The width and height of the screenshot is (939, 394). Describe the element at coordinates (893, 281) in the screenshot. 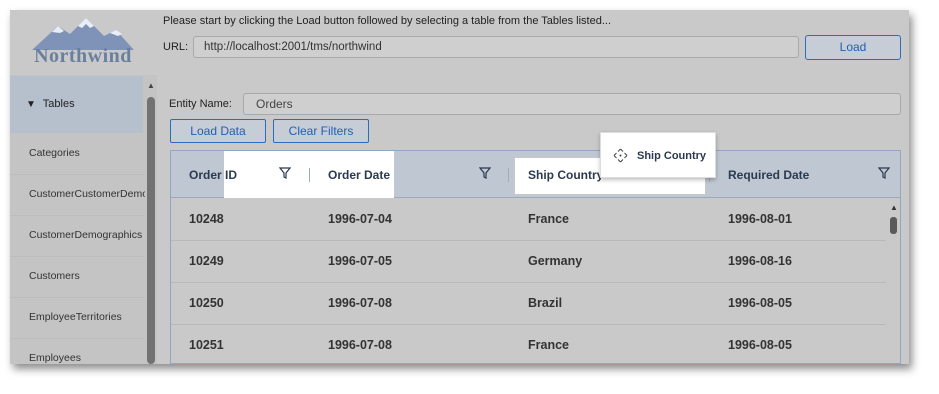

I see `grid-scrollbar: ▲` at that location.